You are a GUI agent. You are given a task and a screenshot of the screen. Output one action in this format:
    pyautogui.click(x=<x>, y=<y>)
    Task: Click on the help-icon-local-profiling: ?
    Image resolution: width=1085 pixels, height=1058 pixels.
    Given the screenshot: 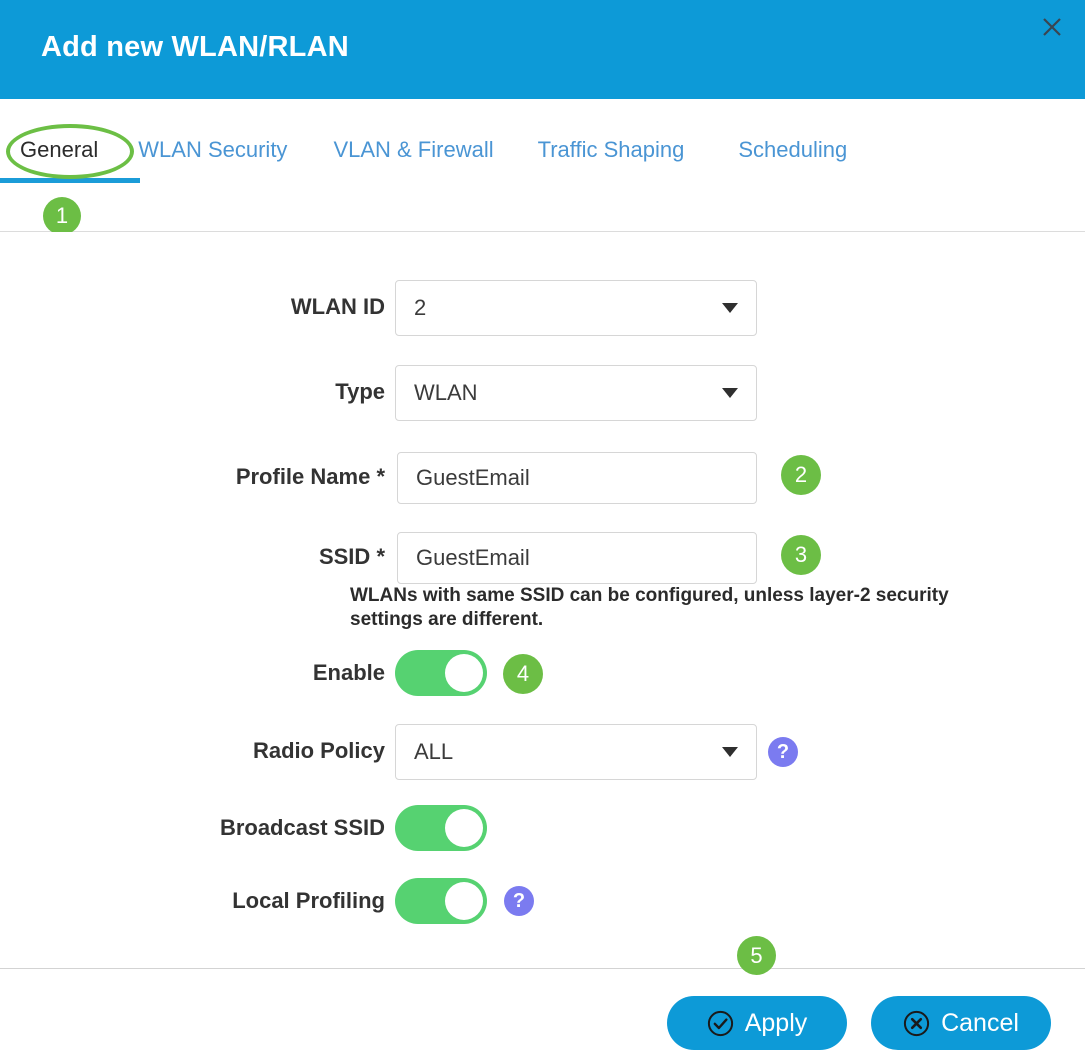 What is the action you would take?
    pyautogui.click(x=519, y=901)
    